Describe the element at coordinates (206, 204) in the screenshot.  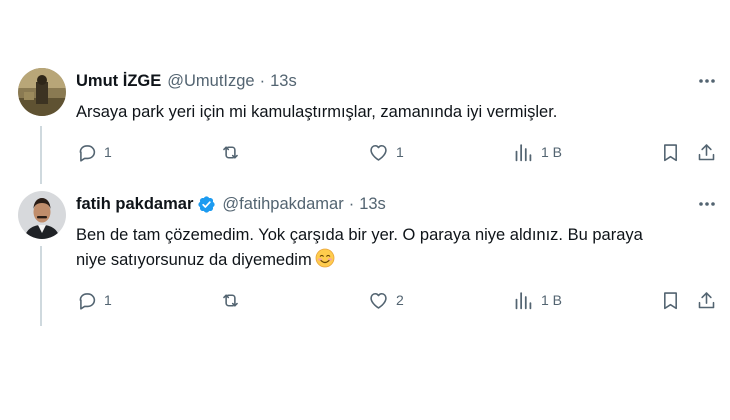
I see `verified-badge-icon` at that location.